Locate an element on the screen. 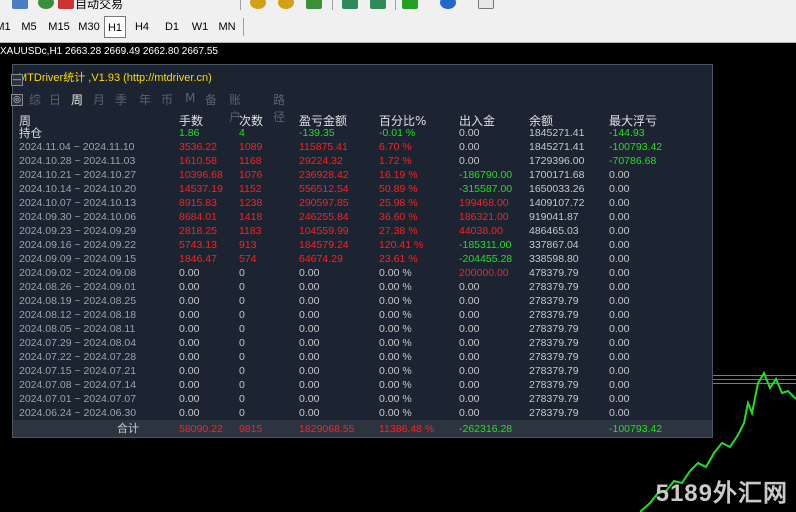 This screenshot has height=512, width=796. row-percent: 25.98 % is located at coordinates (398, 203).